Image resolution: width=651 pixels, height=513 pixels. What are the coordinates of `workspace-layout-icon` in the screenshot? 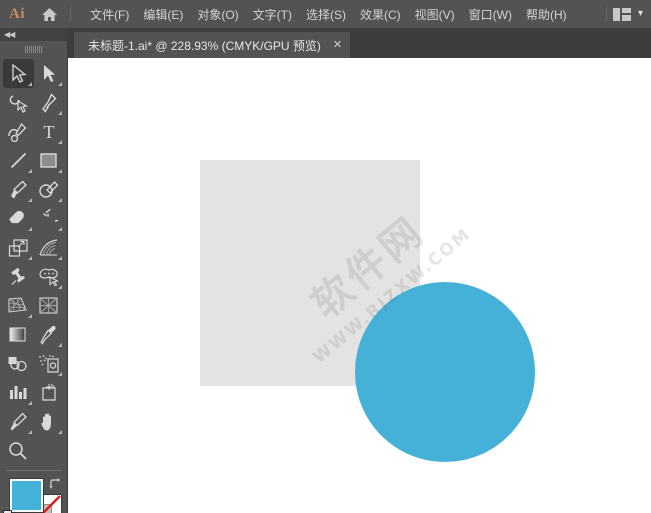 It's located at (622, 14).